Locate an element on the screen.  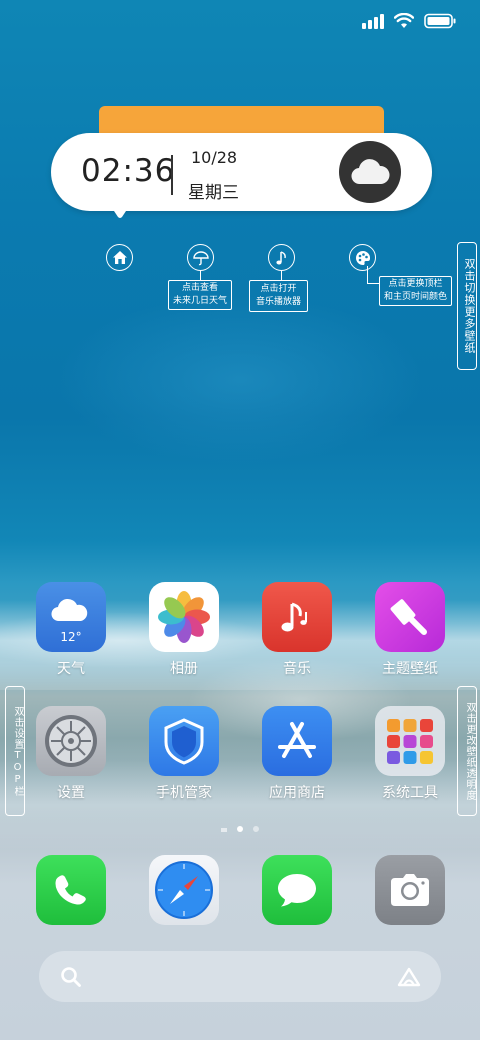
app-photos: 相册 is located at coordinates (184, 630).